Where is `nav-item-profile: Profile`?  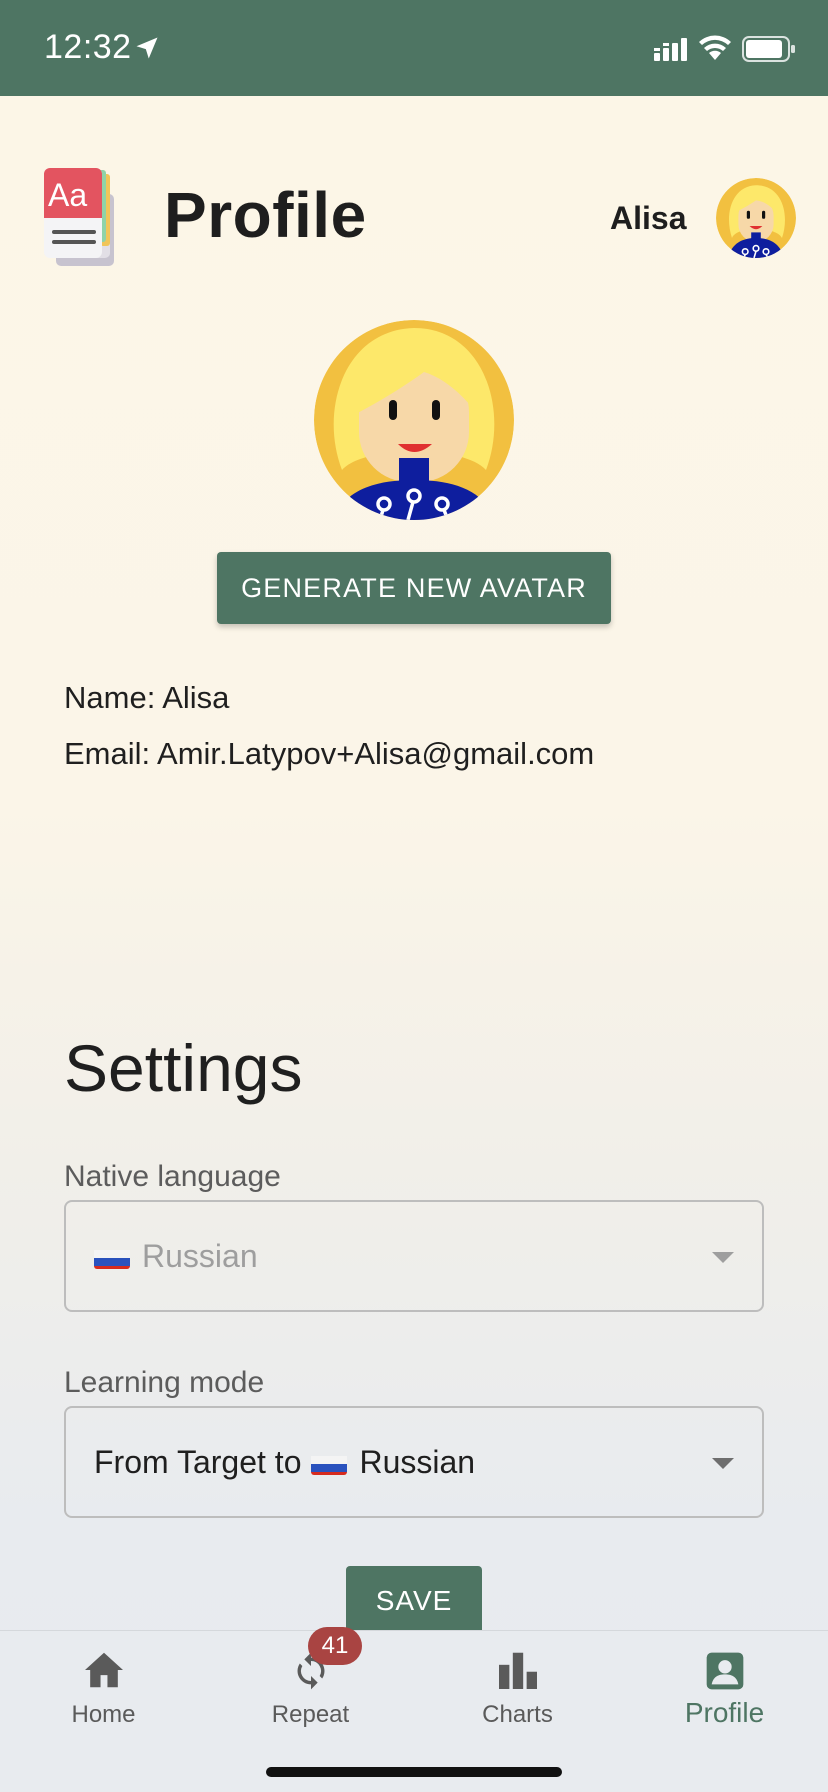
nav-item-profile: Profile is located at coordinates (724, 1691).